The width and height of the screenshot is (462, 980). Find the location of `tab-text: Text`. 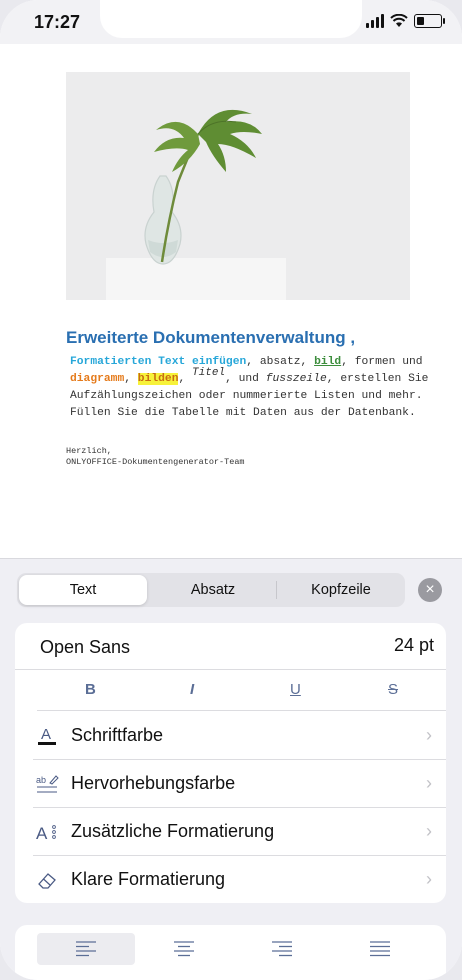

tab-text: Text is located at coordinates (83, 590).